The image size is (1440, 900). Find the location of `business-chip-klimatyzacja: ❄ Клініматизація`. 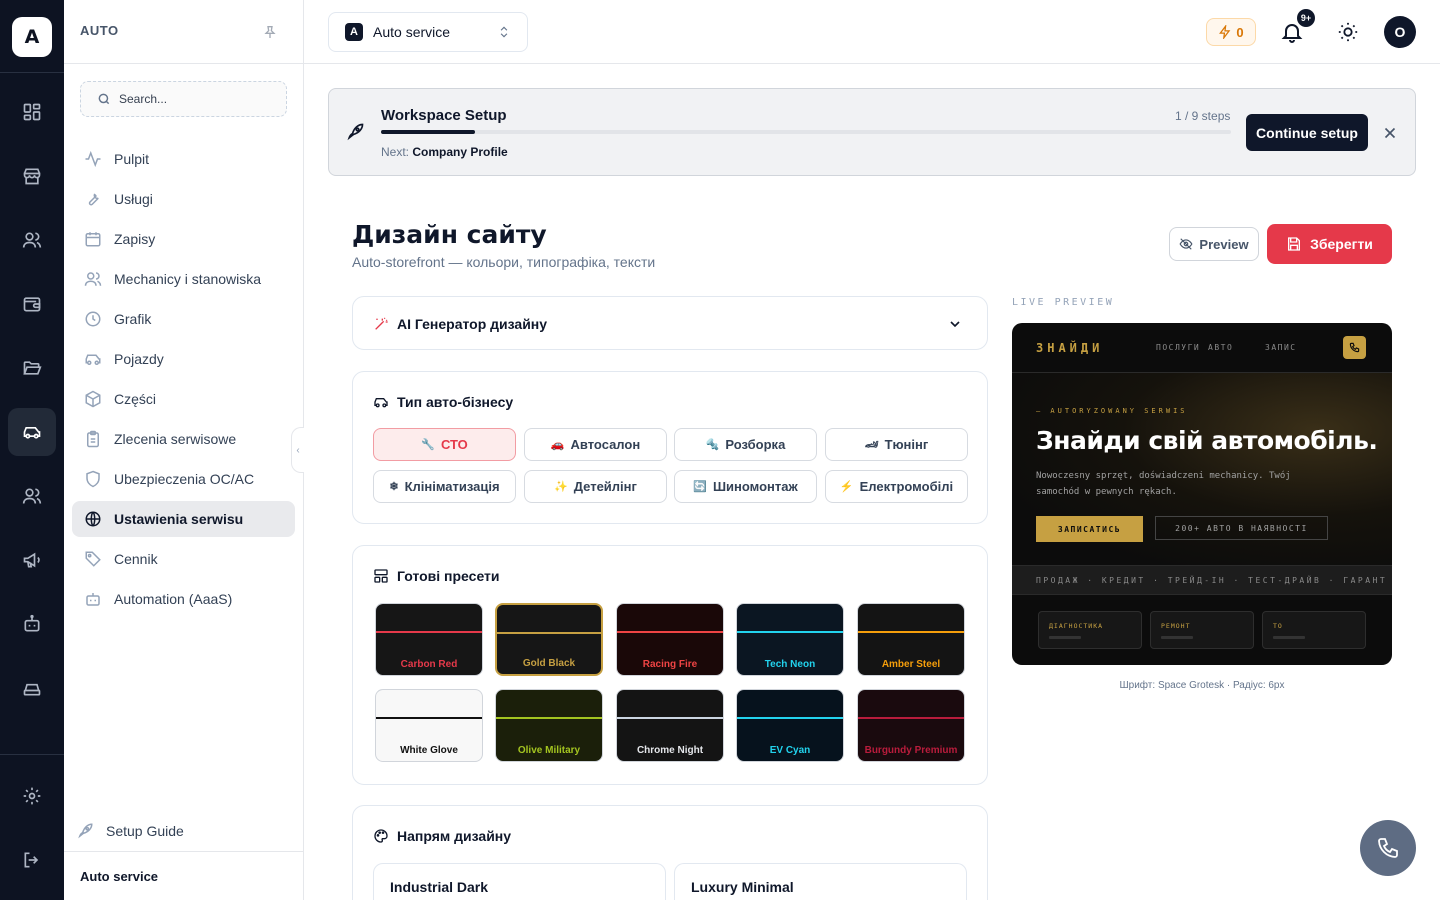

business-chip-klimatyzacja: ❄ Клініматизація is located at coordinates (444, 486).